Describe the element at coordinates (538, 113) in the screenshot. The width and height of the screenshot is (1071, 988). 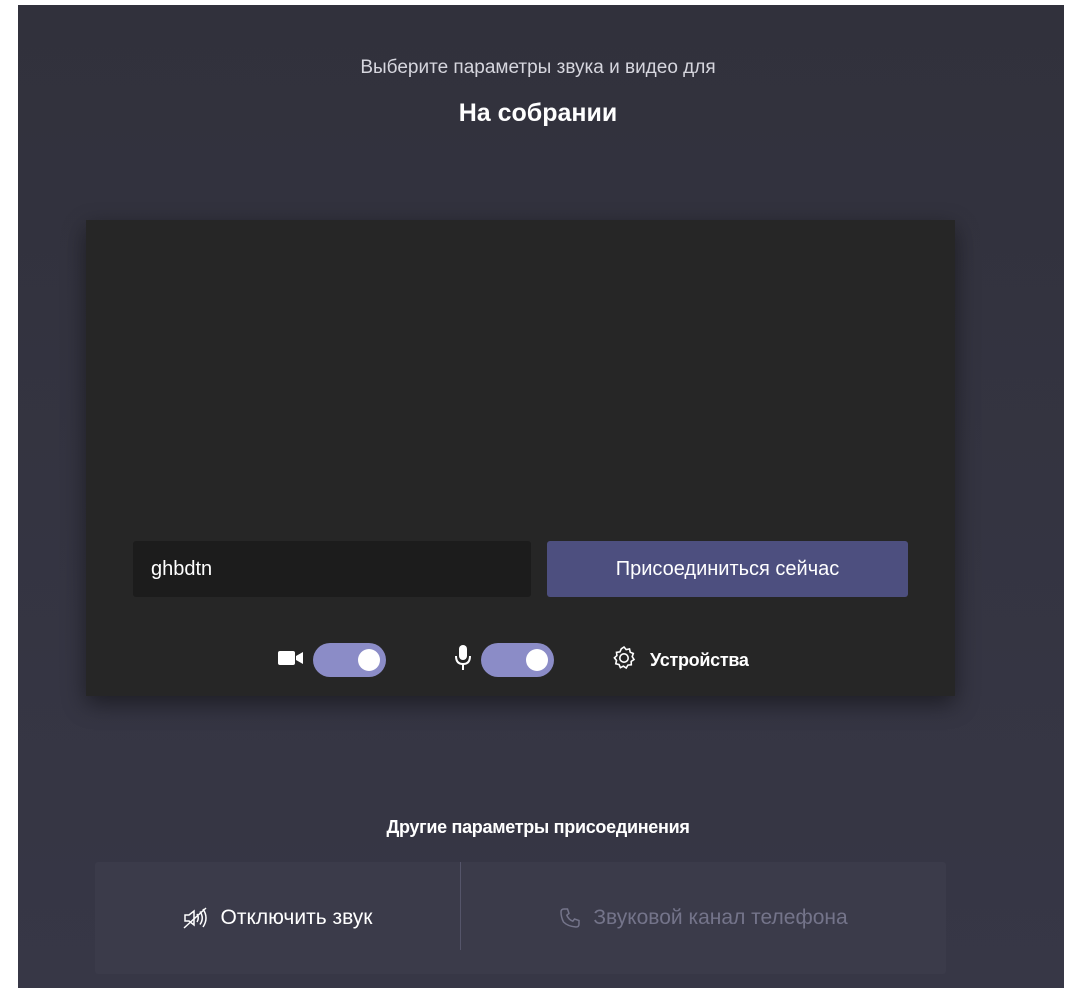
I see `meeting-title: На собрании` at that location.